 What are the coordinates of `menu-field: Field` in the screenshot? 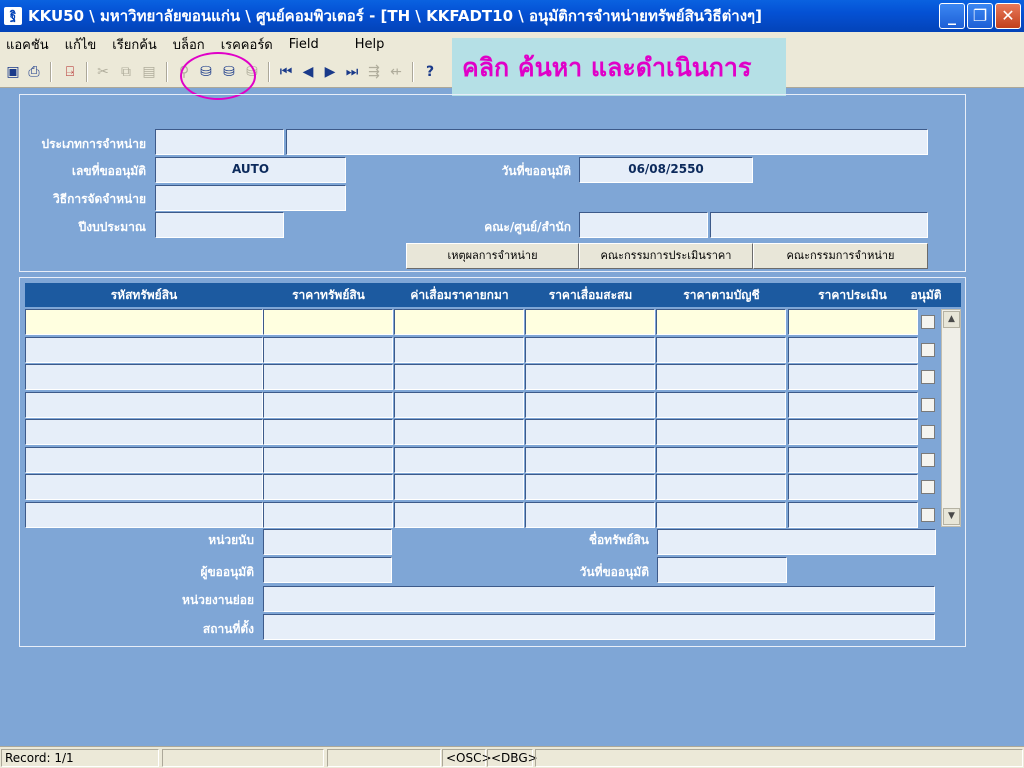 It's located at (304, 44).